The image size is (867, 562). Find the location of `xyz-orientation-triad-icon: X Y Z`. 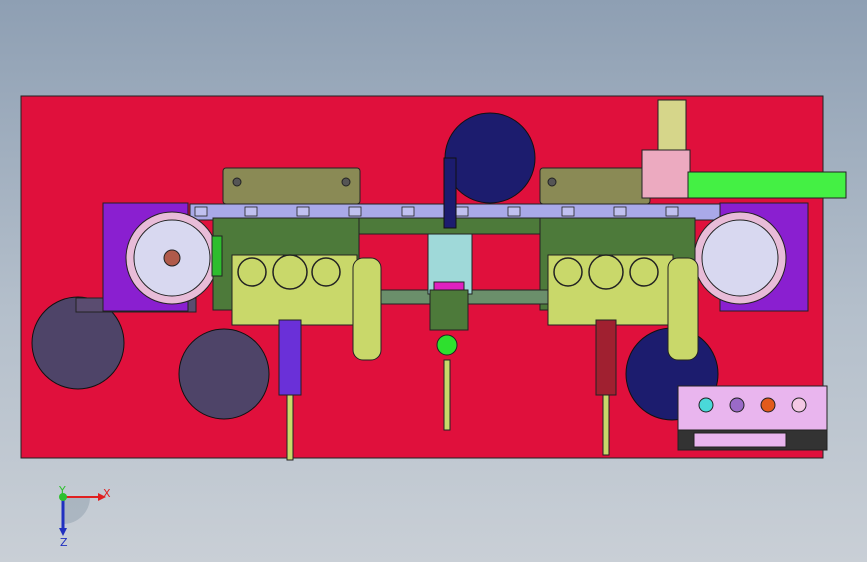

xyz-orientation-triad-icon: X Y Z is located at coordinates (84, 516).